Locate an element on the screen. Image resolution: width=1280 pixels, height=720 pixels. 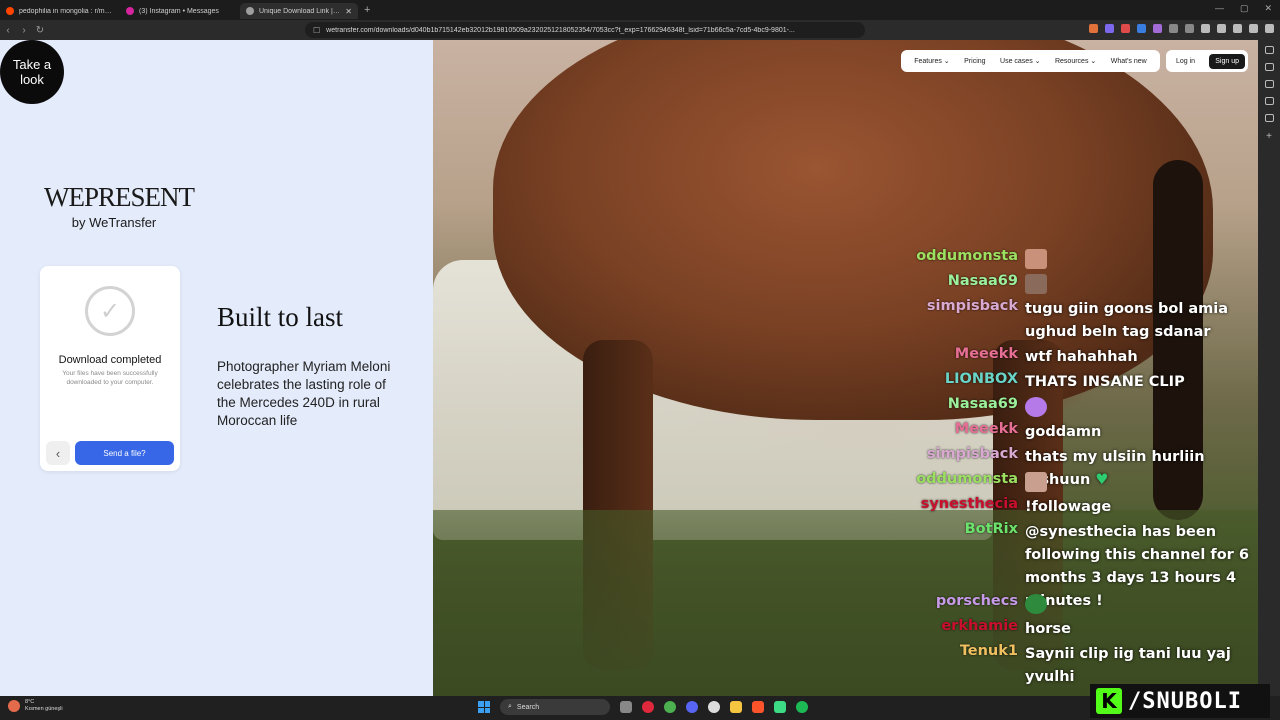
discord-icon is located at coordinates (692, 707).